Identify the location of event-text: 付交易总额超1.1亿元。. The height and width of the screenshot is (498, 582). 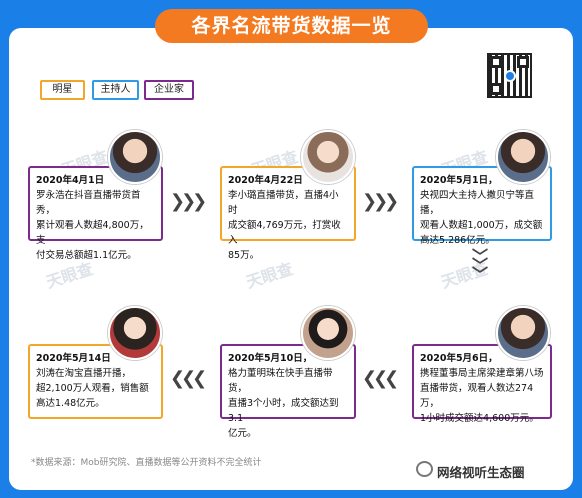
(86, 255).